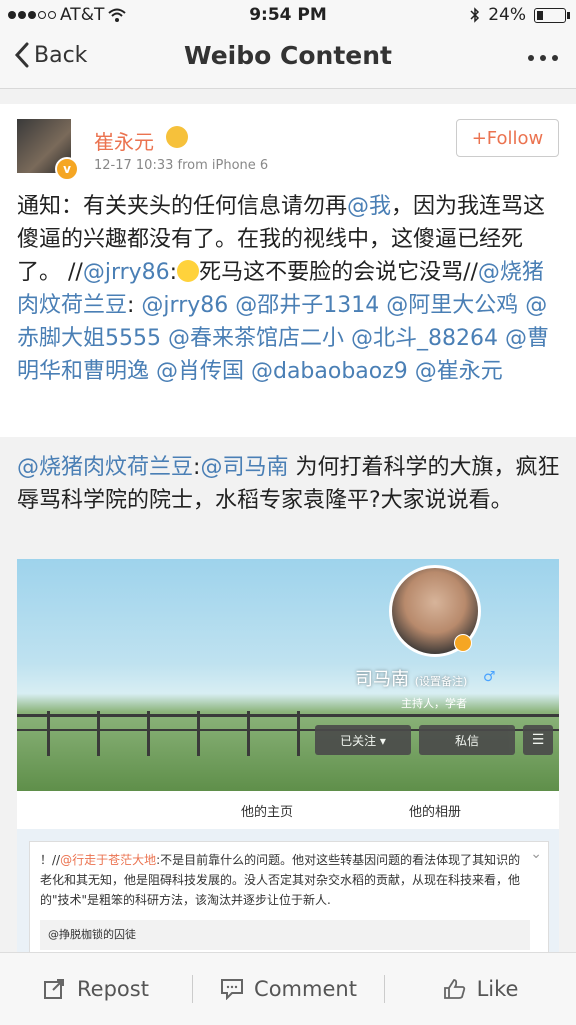 The height and width of the screenshot is (1025, 576). Describe the element at coordinates (435, 812) in the screenshot. I see `tab-album: 他的相册` at that location.